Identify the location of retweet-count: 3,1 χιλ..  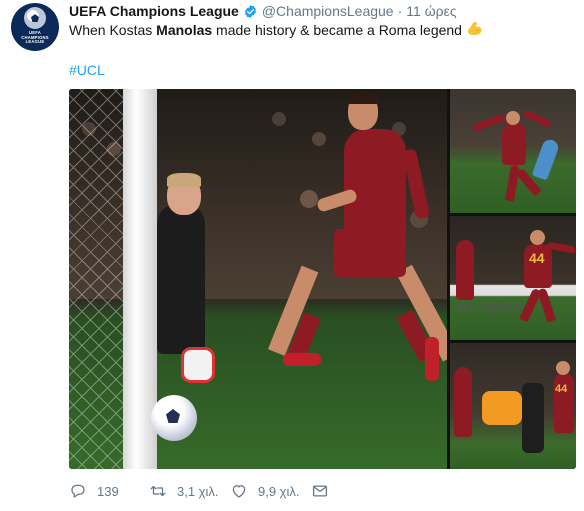
(198, 491).